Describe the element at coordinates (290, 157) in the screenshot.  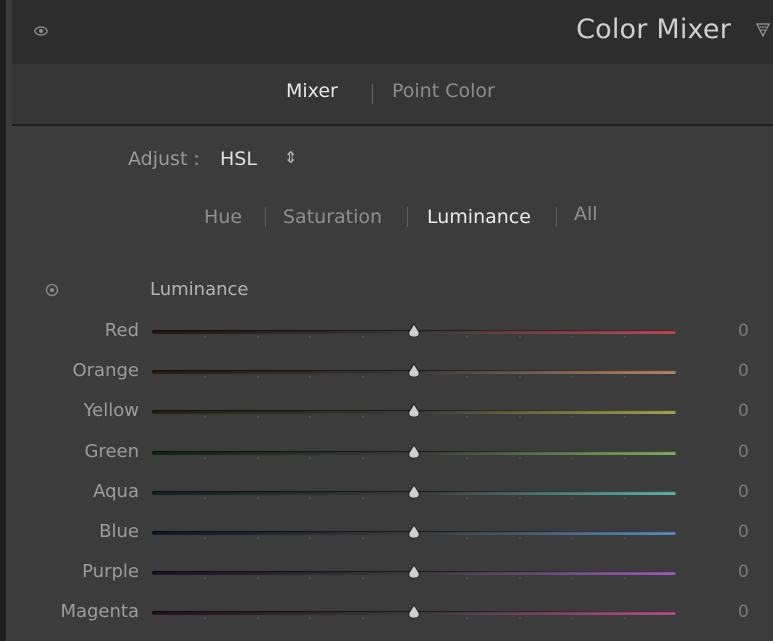
I see `dropdown-arrows-icon: ⇕` at that location.